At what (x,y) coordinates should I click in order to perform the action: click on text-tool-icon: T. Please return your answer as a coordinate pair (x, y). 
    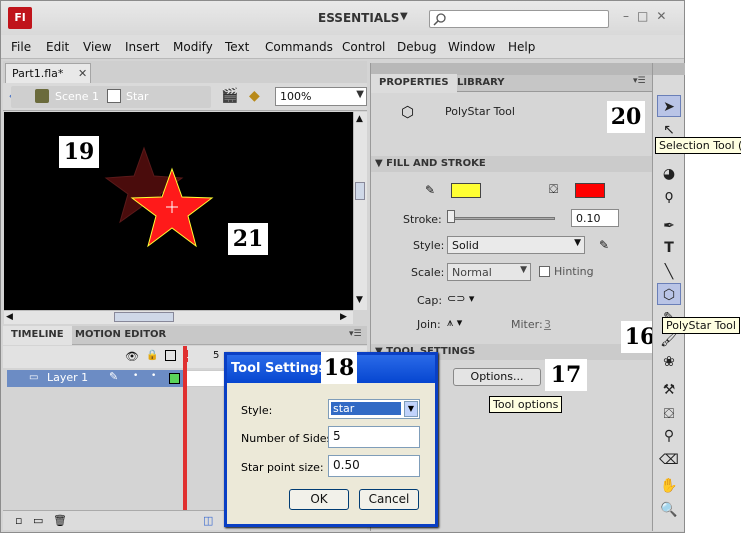
    Looking at the image, I should click on (669, 248).